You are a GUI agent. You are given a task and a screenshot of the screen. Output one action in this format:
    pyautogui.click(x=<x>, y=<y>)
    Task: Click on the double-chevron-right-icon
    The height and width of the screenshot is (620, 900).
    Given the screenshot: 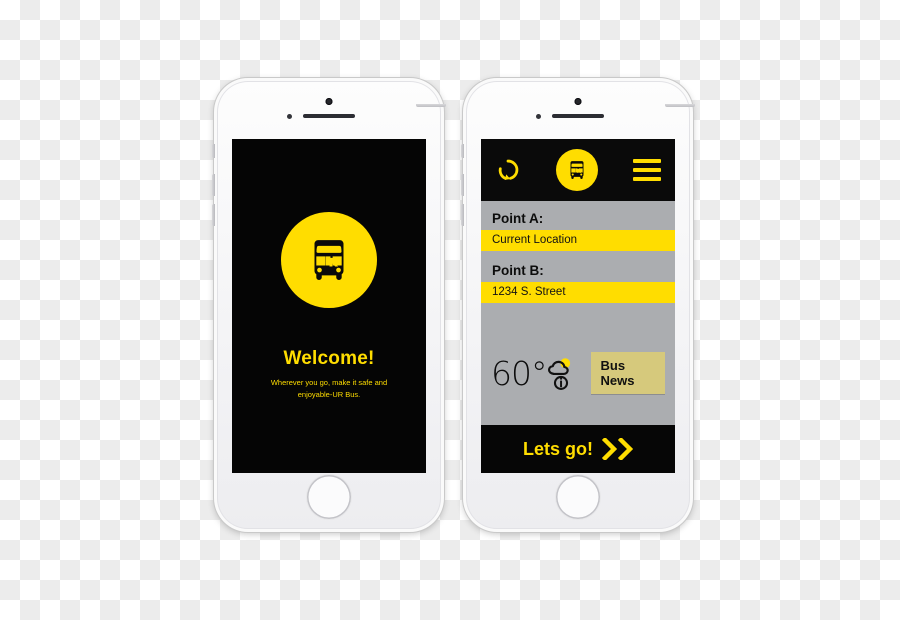 What is the action you would take?
    pyautogui.click(x=617, y=449)
    